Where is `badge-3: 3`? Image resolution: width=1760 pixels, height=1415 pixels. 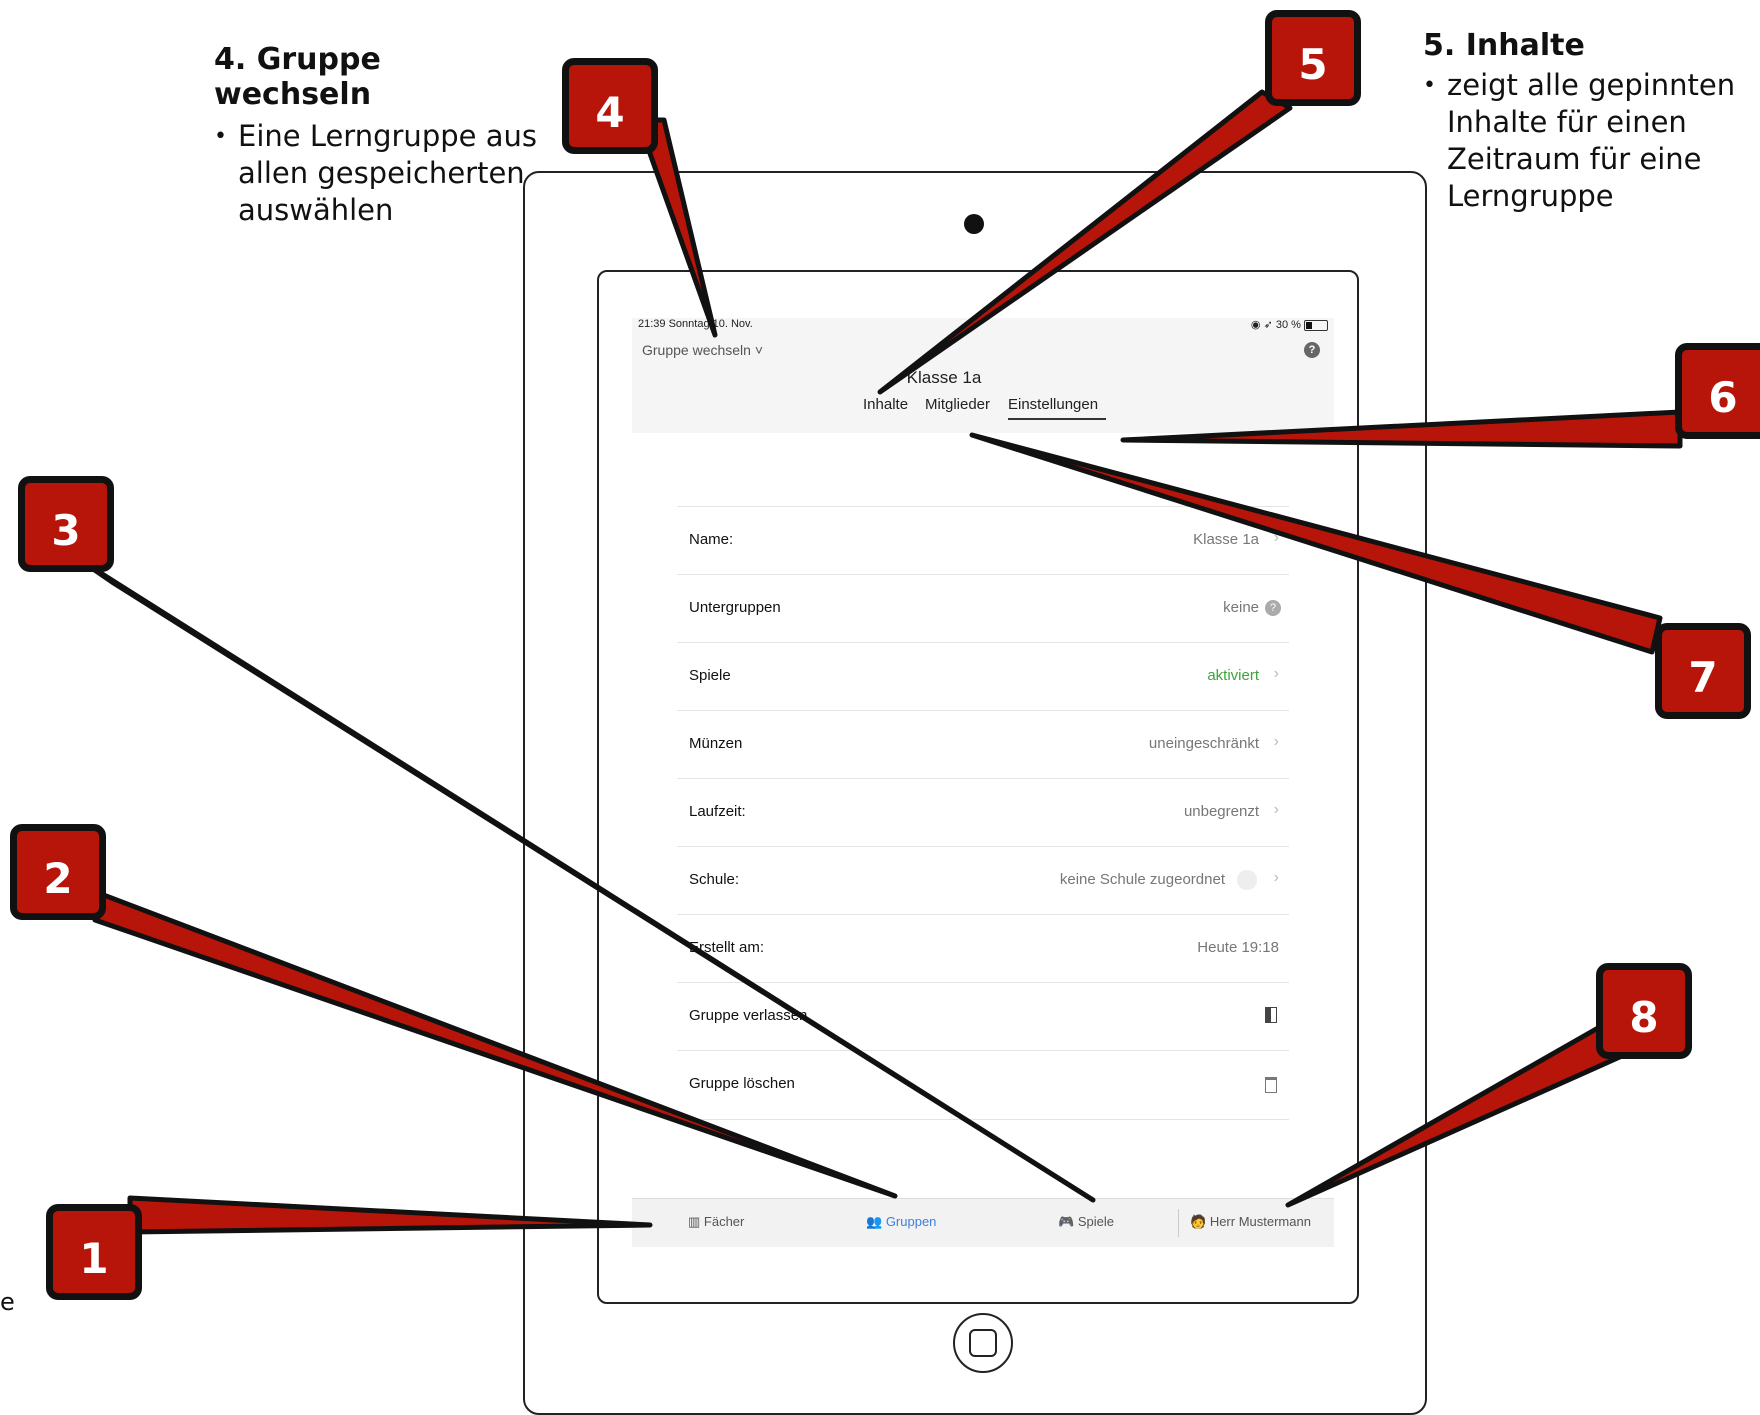 badge-3: 3 is located at coordinates (66, 524).